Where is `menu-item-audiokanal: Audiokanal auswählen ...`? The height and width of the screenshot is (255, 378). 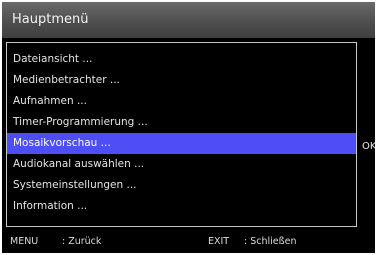 menu-item-audiokanal: Audiokanal auswählen ... is located at coordinates (181, 164).